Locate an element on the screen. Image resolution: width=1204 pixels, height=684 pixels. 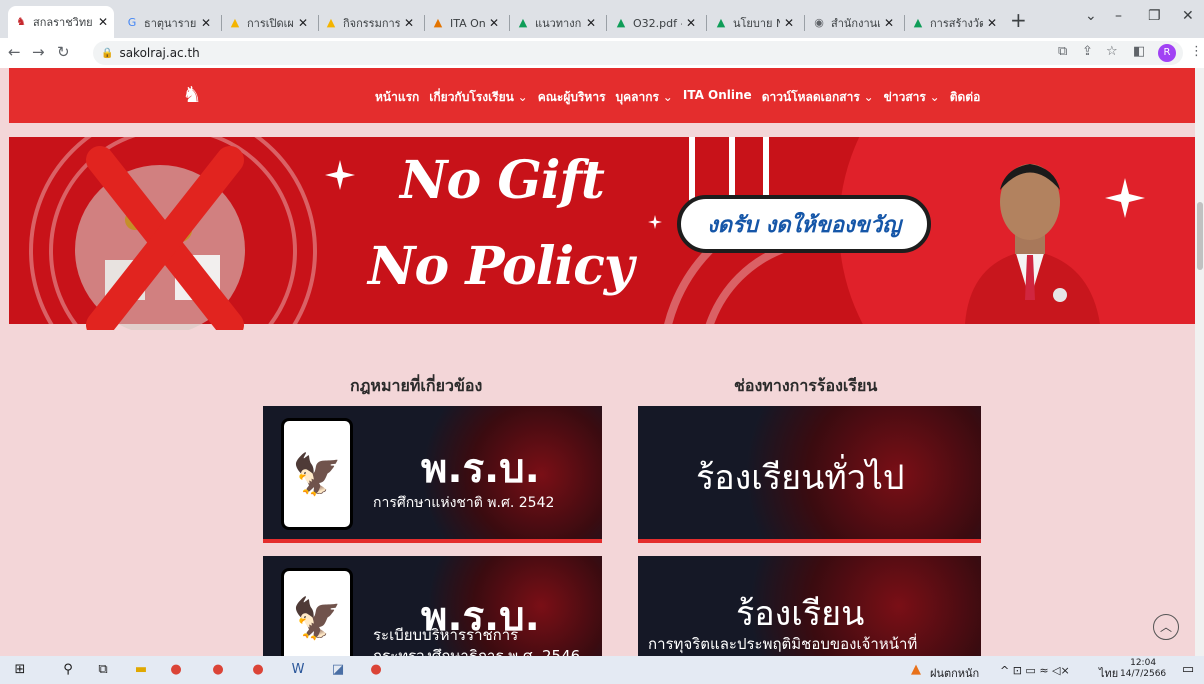
menu-kebab-icon: ⋮ is located at coordinates (1196, 51).